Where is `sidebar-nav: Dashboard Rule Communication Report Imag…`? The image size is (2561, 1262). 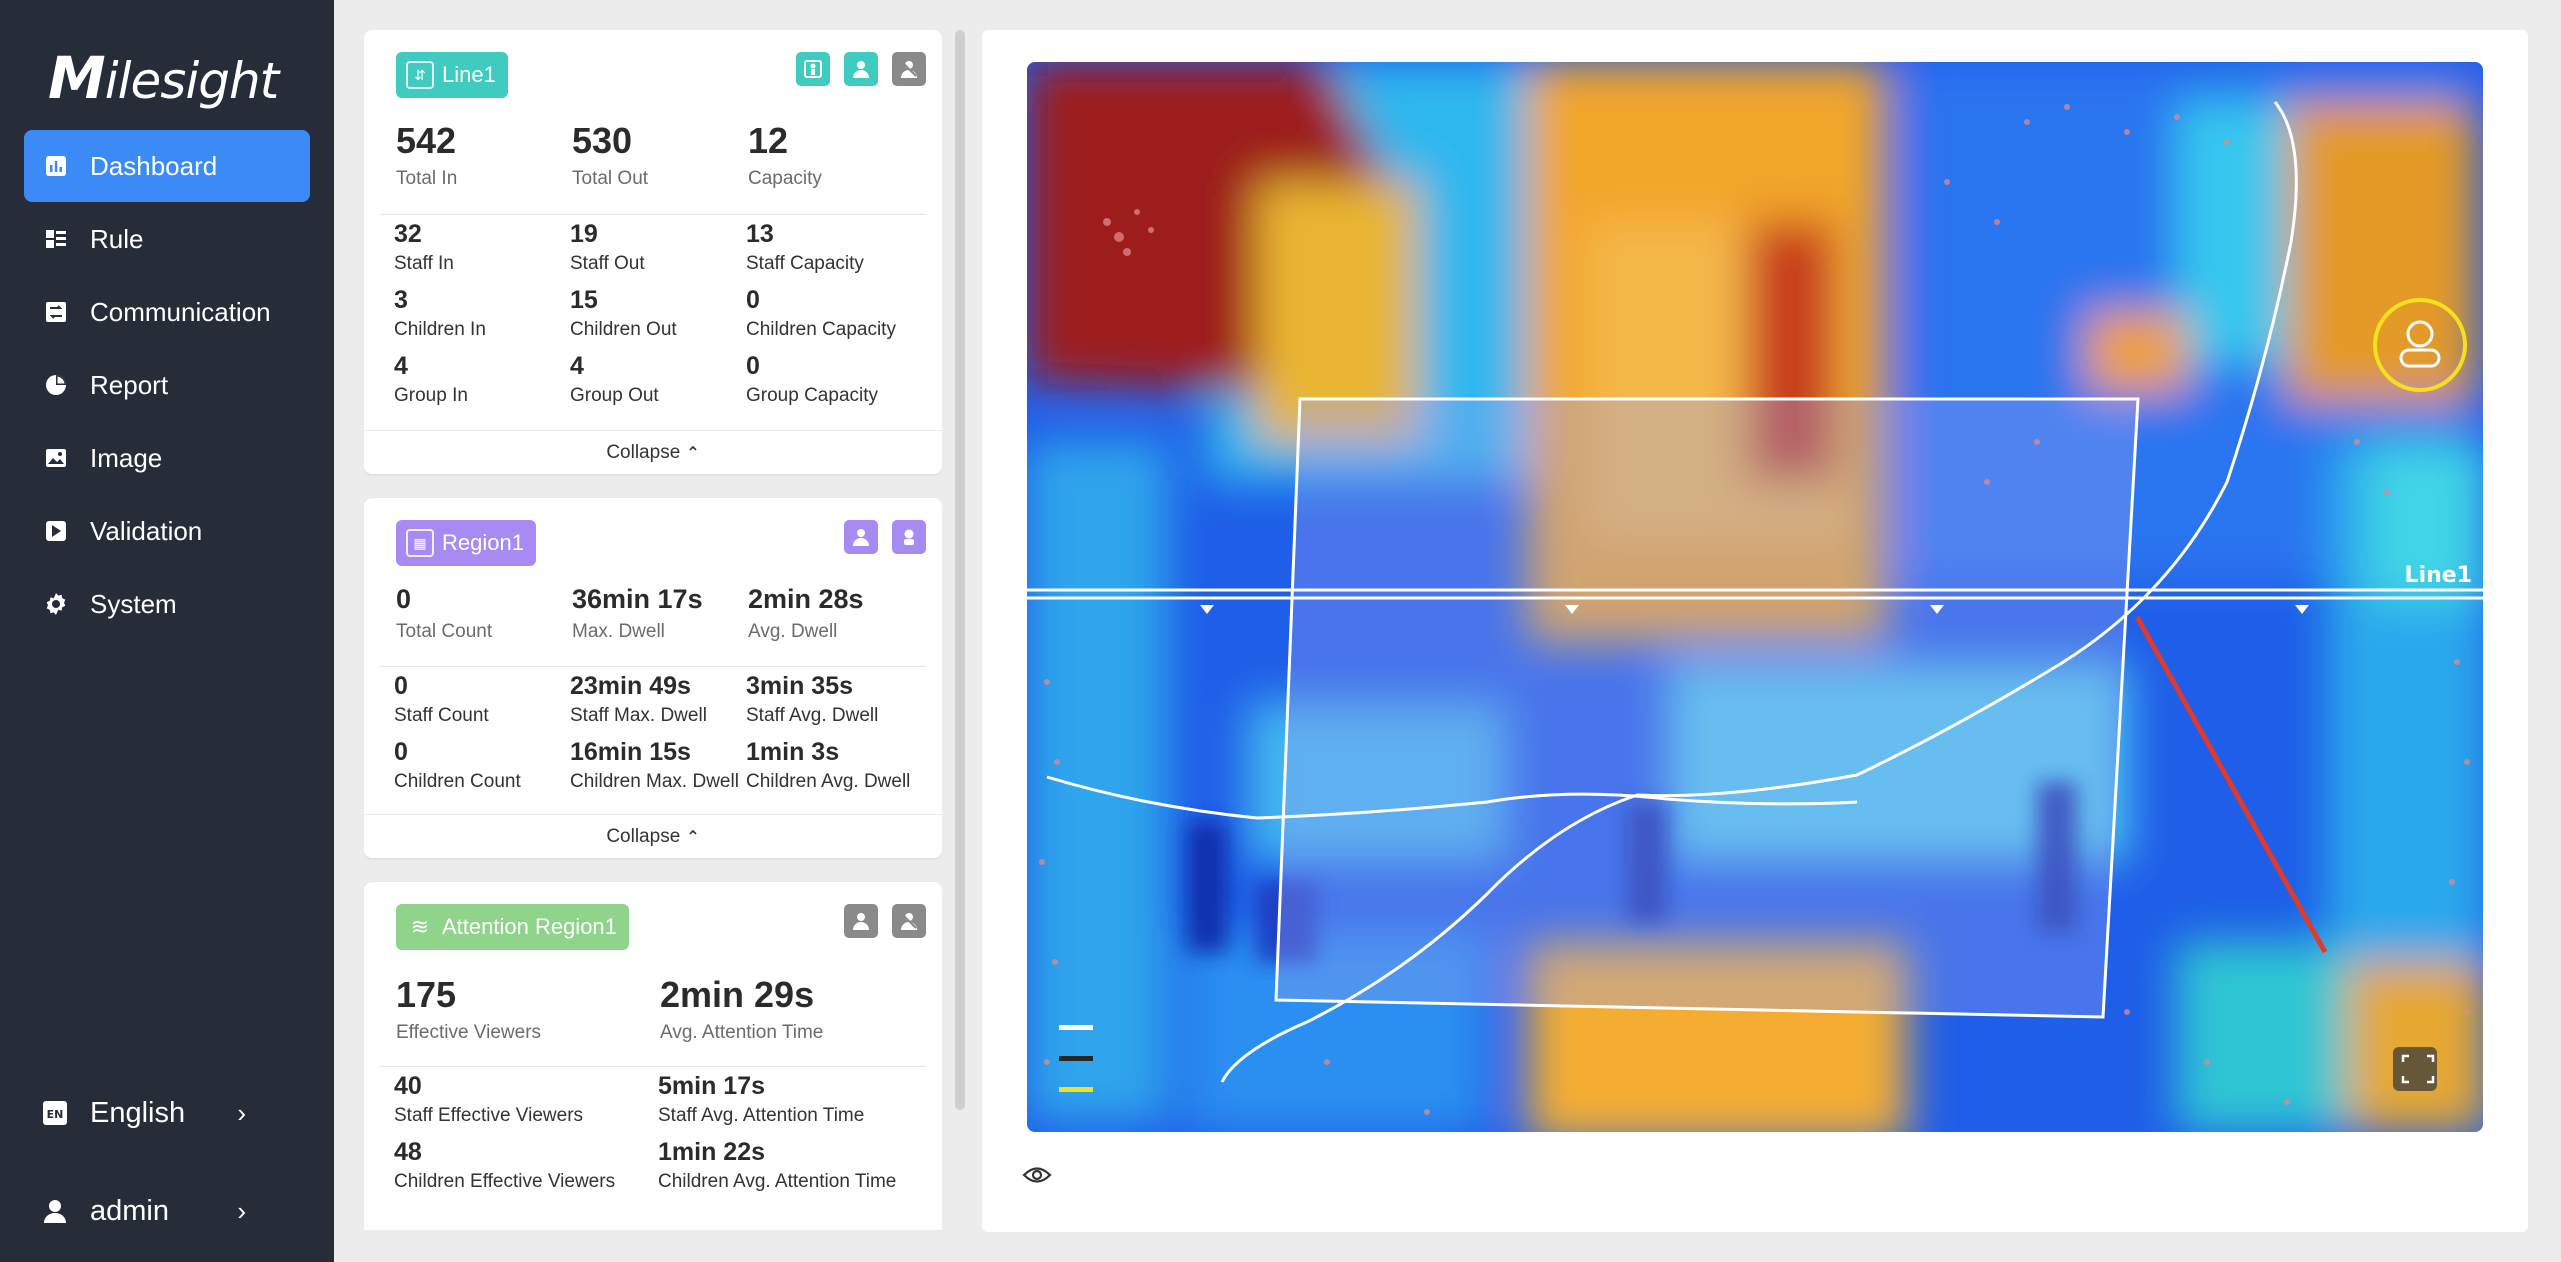 sidebar-nav: Dashboard Rule Communication Report Imag… is located at coordinates (167, 385).